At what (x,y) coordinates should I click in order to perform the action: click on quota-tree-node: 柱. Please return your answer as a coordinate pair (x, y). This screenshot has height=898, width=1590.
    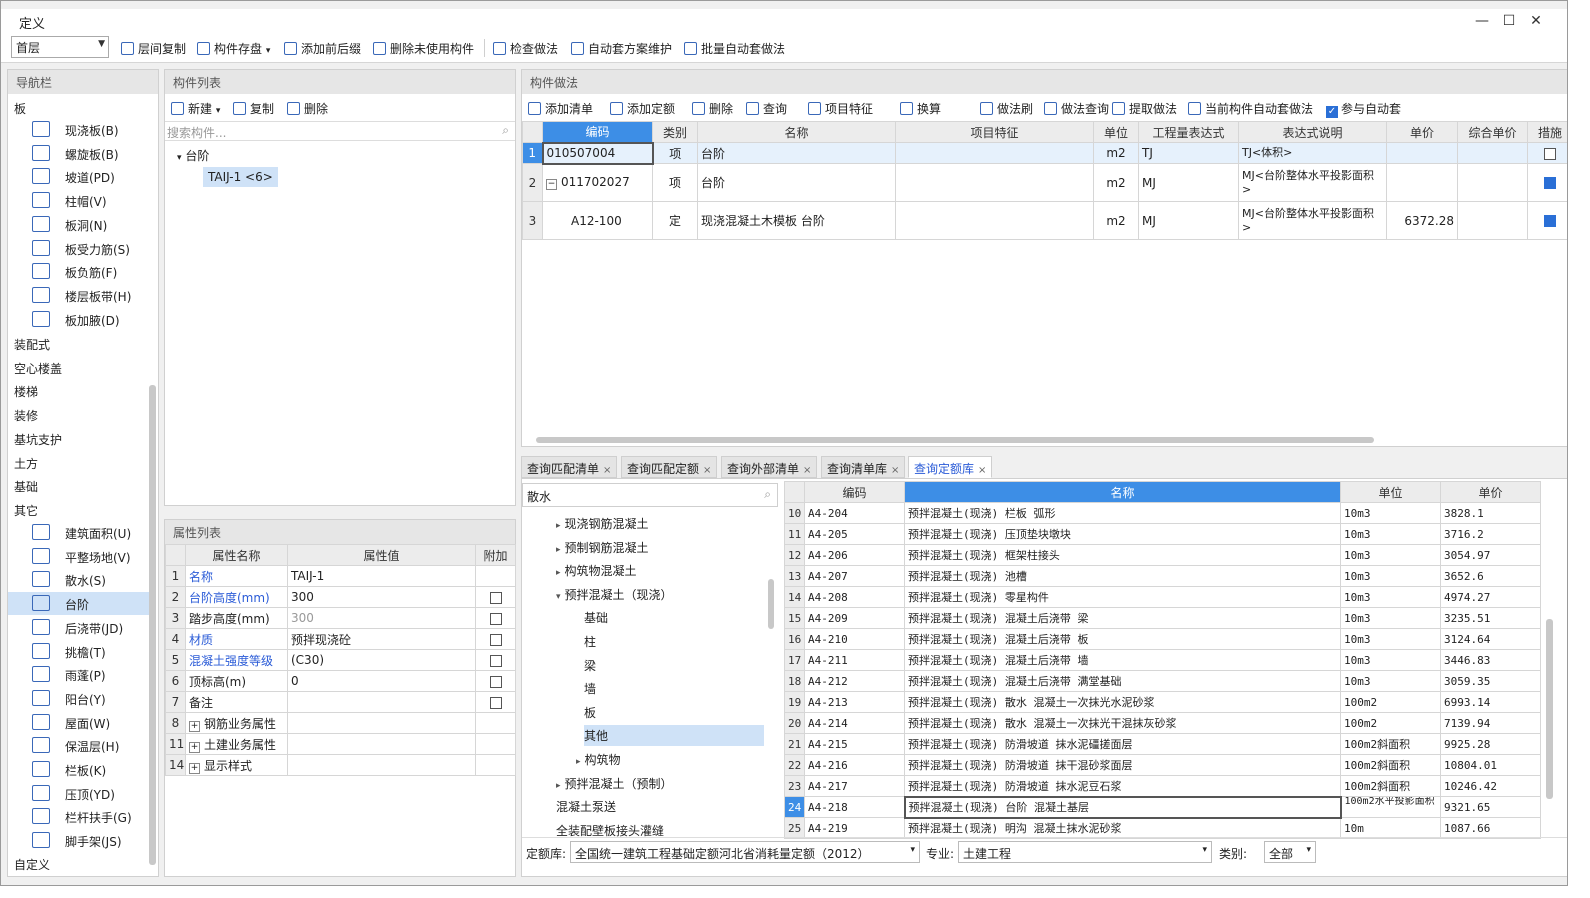
    Looking at the image, I should click on (590, 641).